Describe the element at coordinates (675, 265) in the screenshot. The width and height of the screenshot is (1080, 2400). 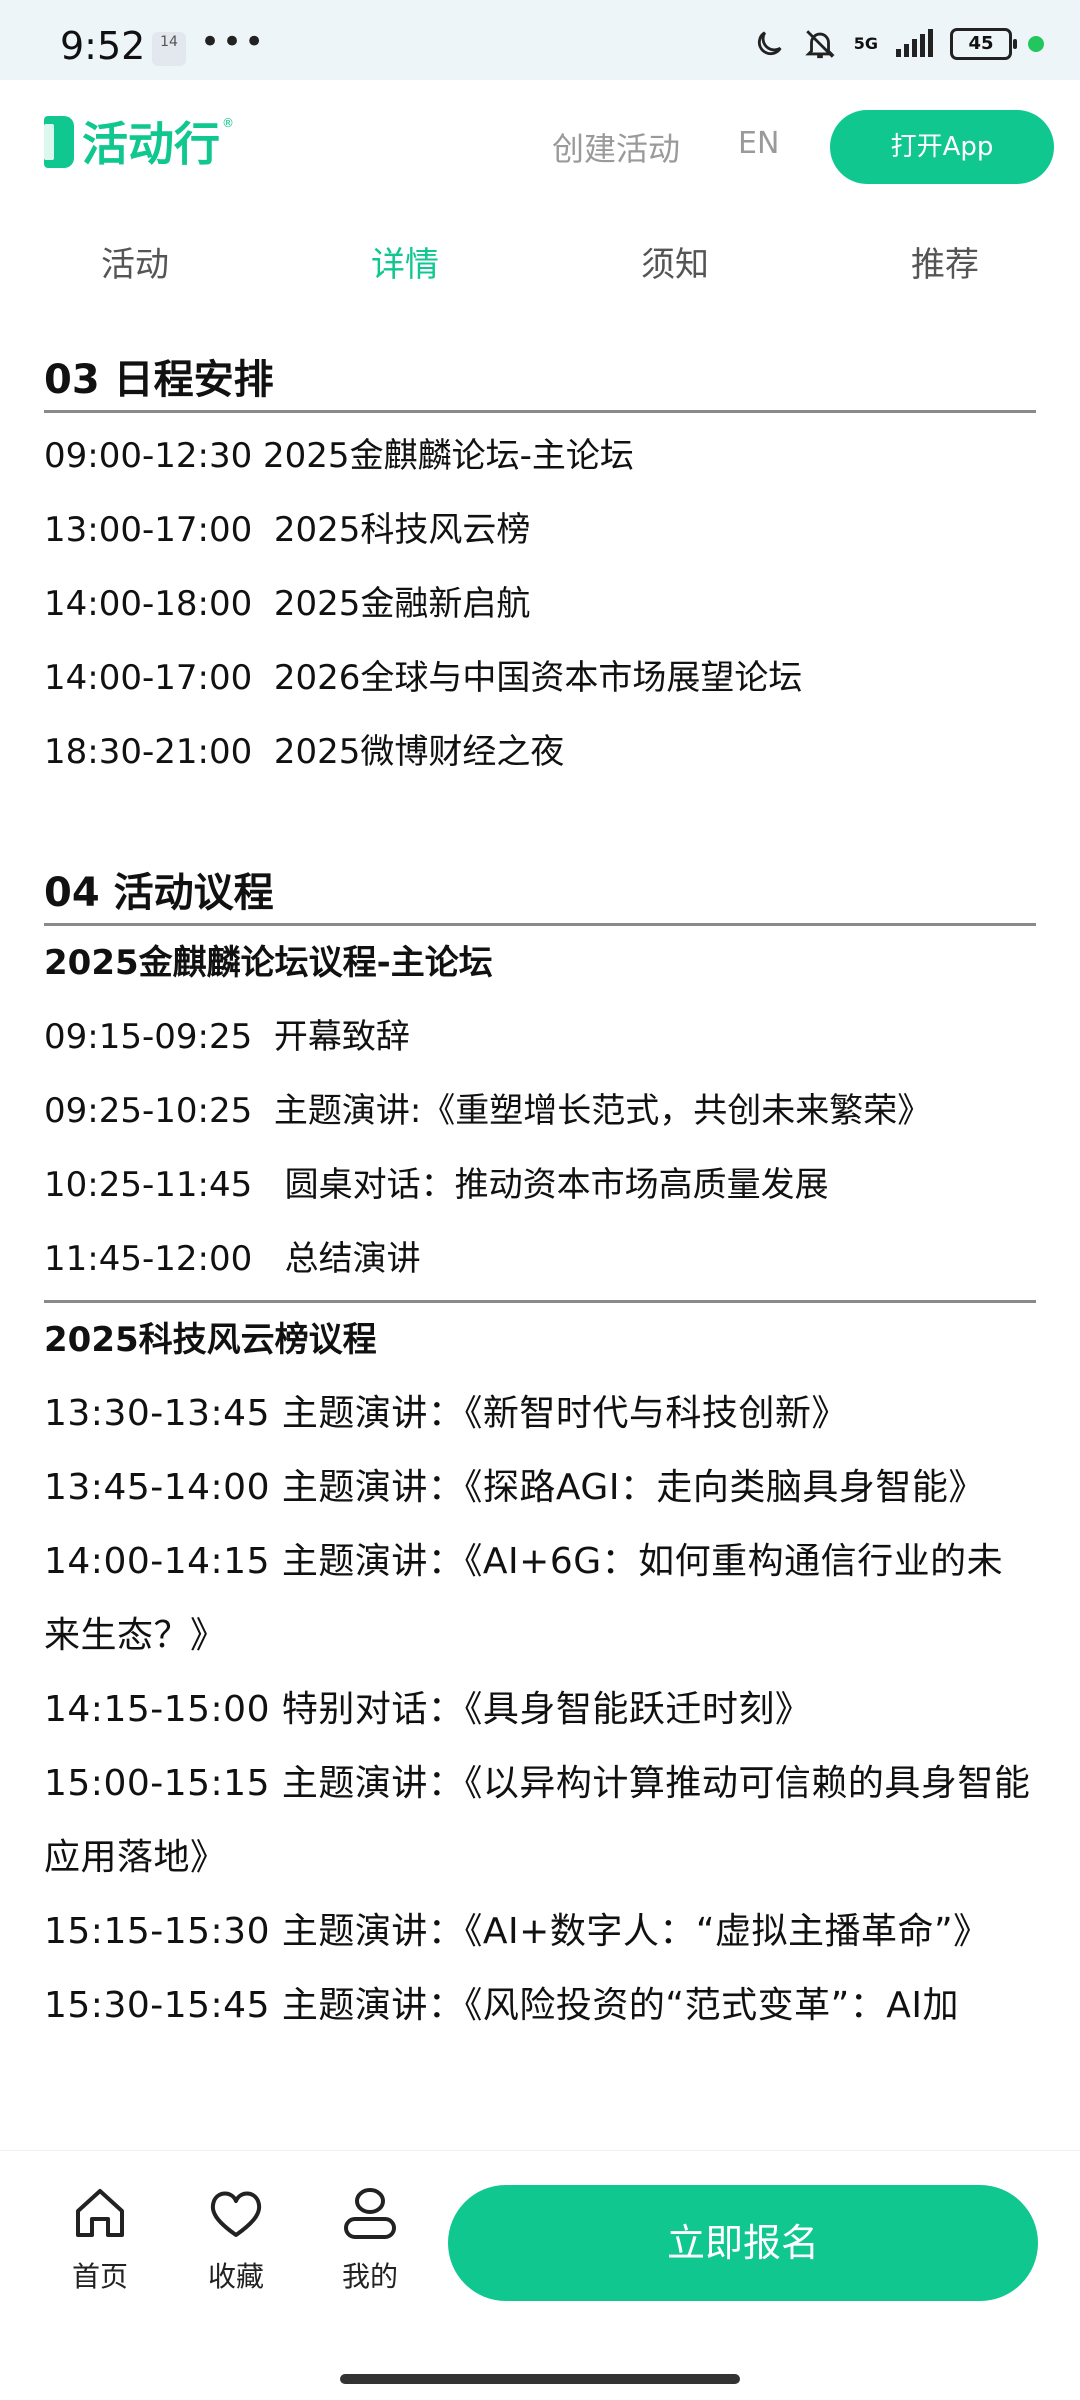
I see `tab-notice: 须知` at that location.